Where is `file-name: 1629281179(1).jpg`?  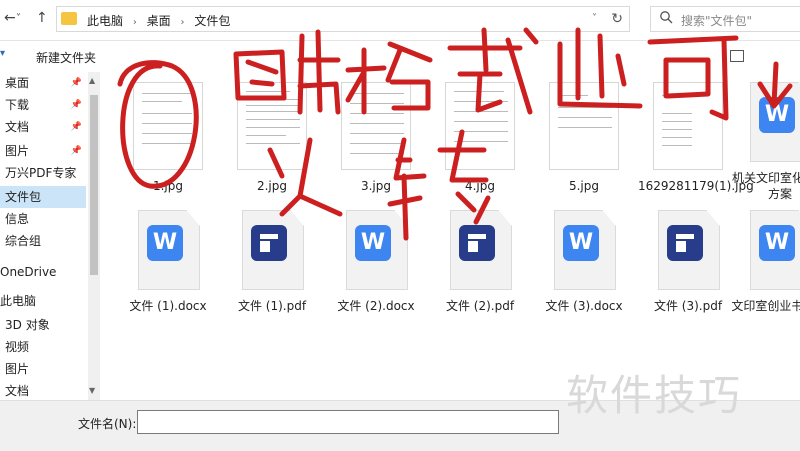
file-name: 1629281179(1).jpg is located at coordinates (696, 186).